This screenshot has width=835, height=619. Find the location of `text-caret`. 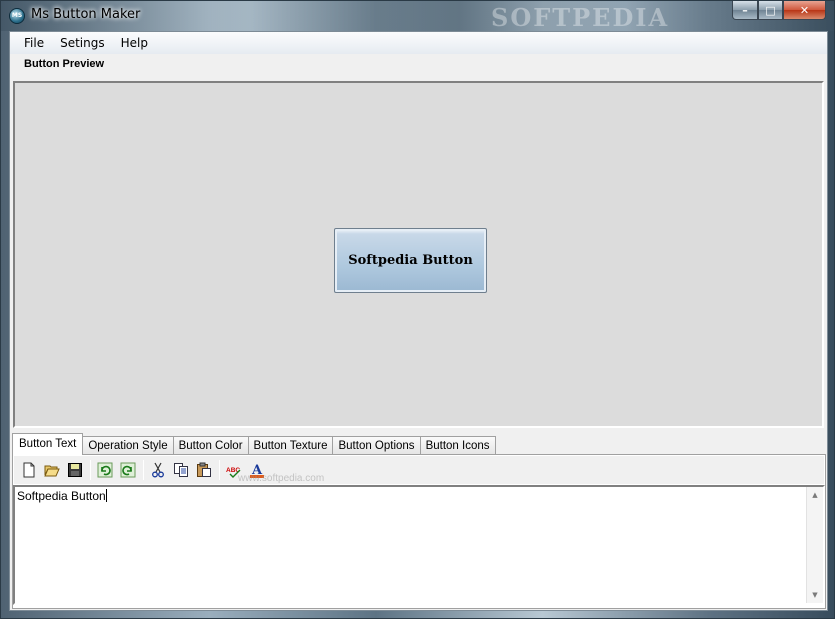

text-caret is located at coordinates (106, 495).